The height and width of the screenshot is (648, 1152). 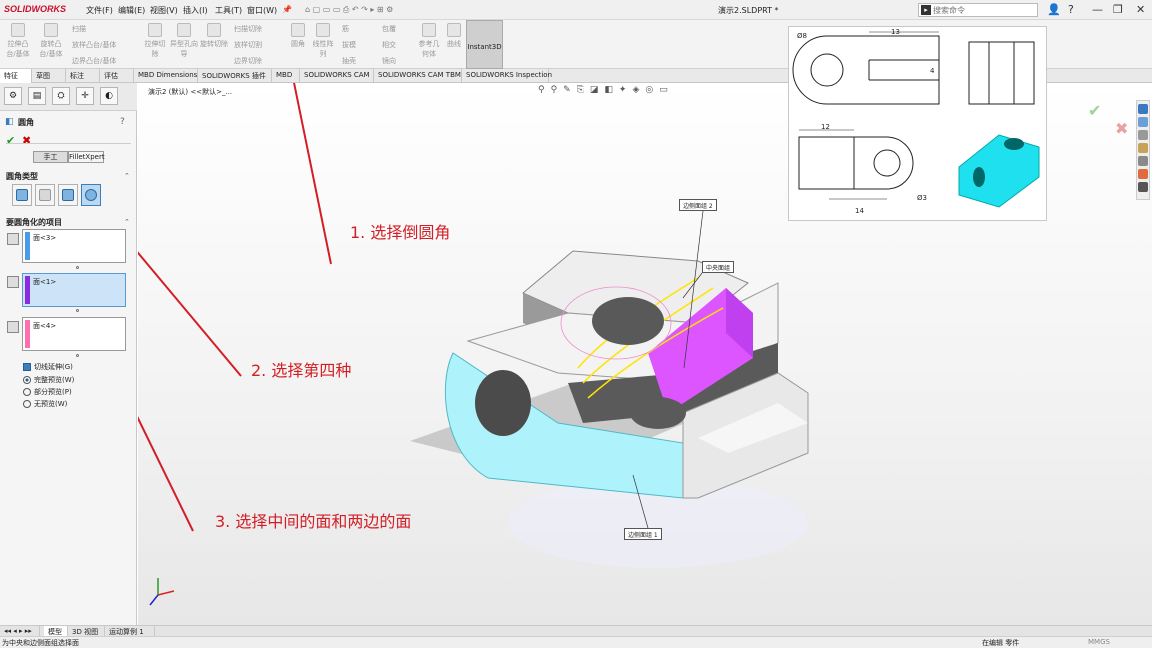 What do you see at coordinates (109, 96) in the screenshot?
I see `display-manager-icon: ◐` at bounding box center [109, 96].